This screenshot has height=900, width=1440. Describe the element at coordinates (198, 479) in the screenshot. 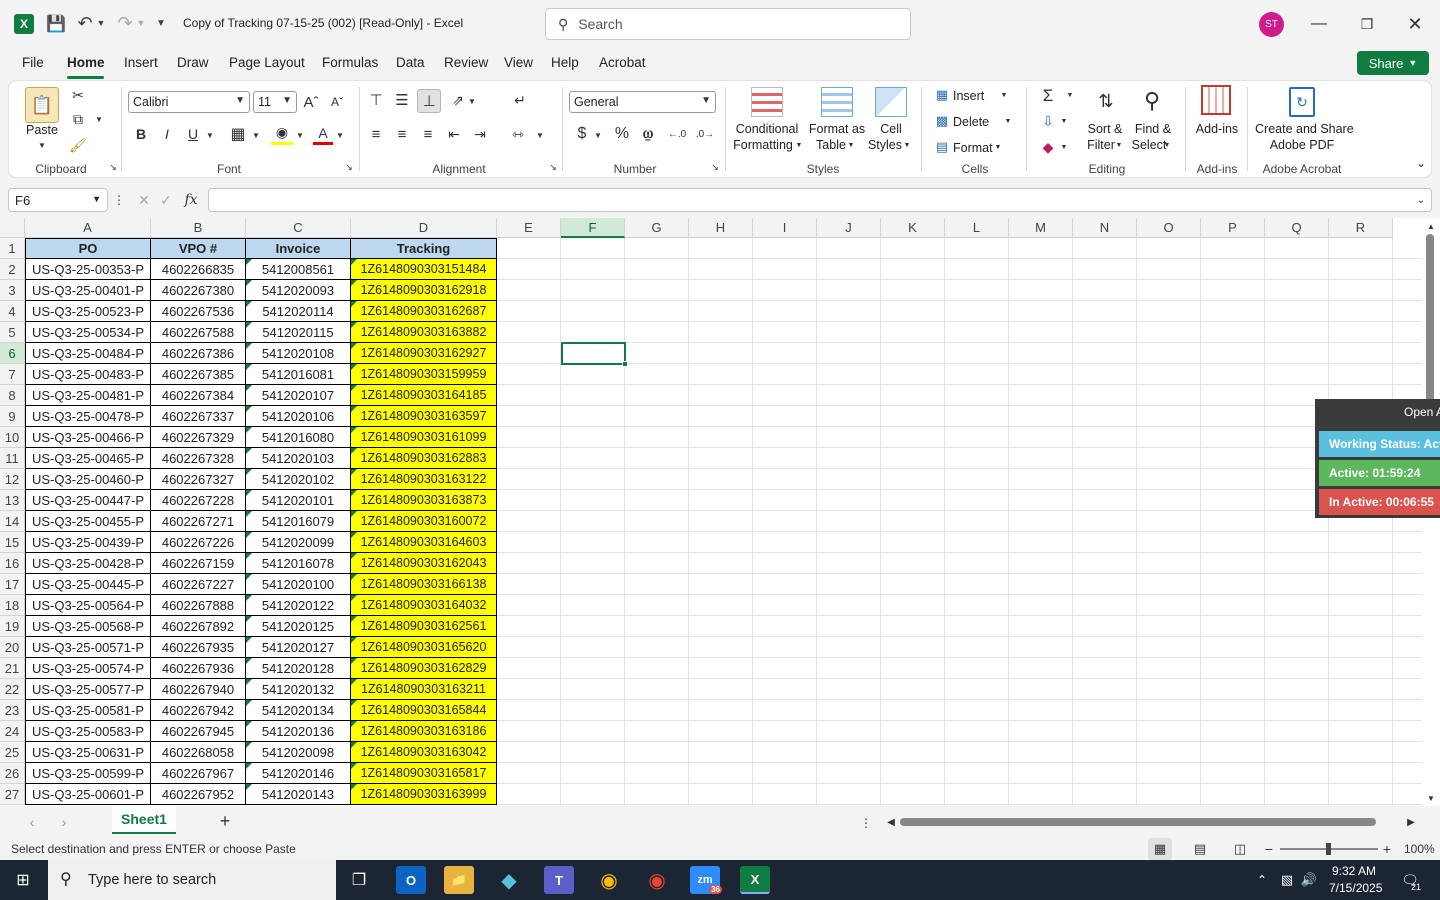

I see `table-cell: 4602267327` at that location.